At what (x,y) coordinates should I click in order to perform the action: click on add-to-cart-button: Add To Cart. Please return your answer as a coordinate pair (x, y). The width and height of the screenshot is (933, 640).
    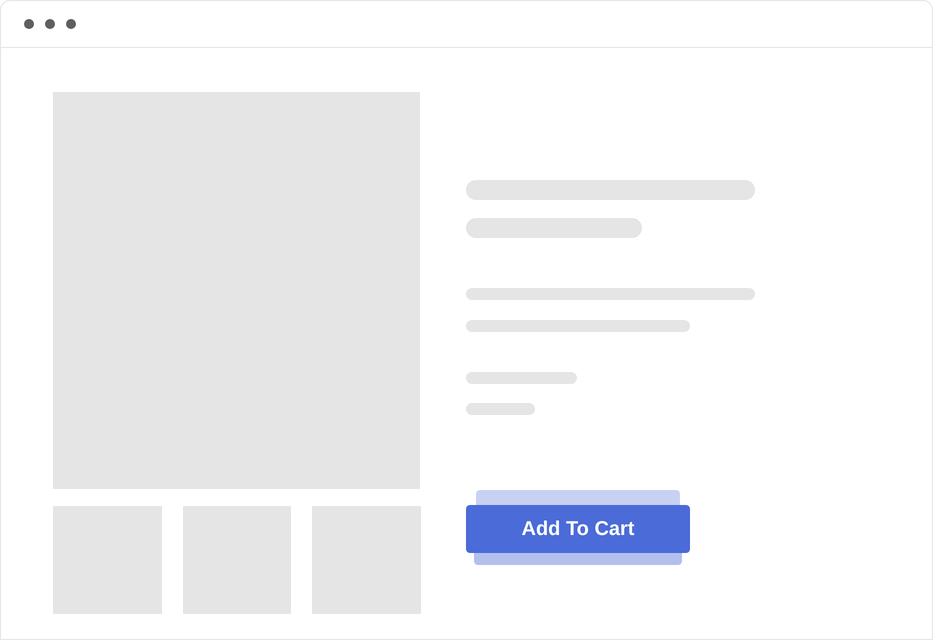
    Looking at the image, I should click on (578, 529).